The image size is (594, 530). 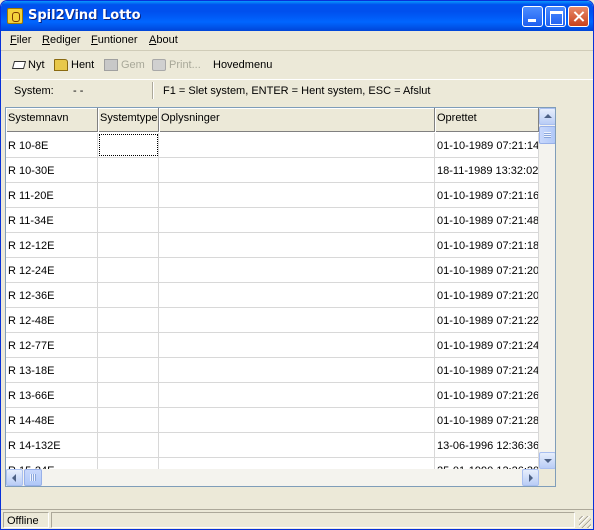 I want to click on menu-rediger: Rediger, so click(x=61, y=40).